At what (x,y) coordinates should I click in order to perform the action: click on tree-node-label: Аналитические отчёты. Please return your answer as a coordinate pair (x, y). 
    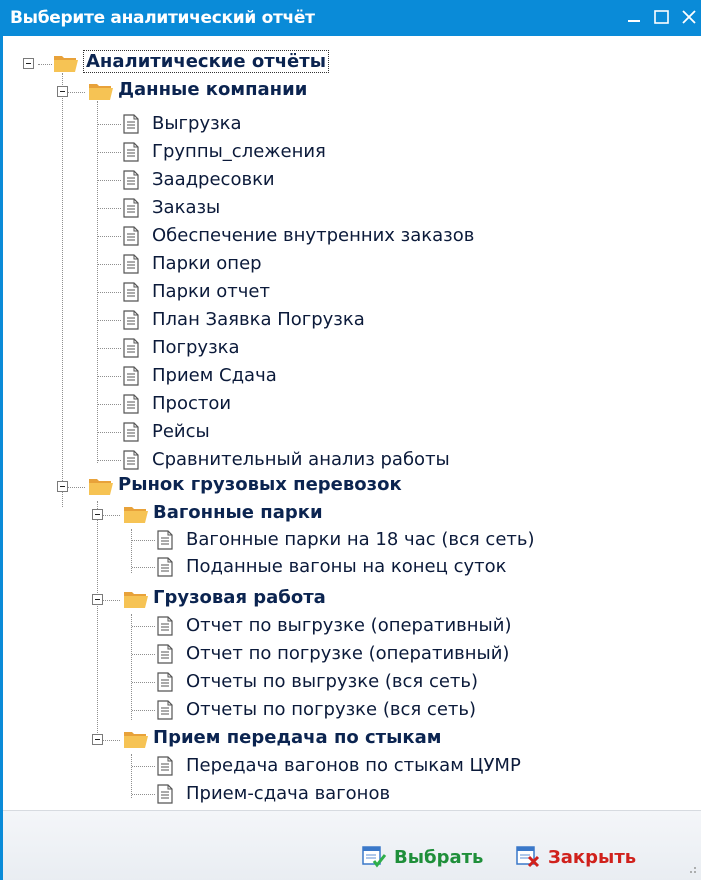
    Looking at the image, I should click on (206, 61).